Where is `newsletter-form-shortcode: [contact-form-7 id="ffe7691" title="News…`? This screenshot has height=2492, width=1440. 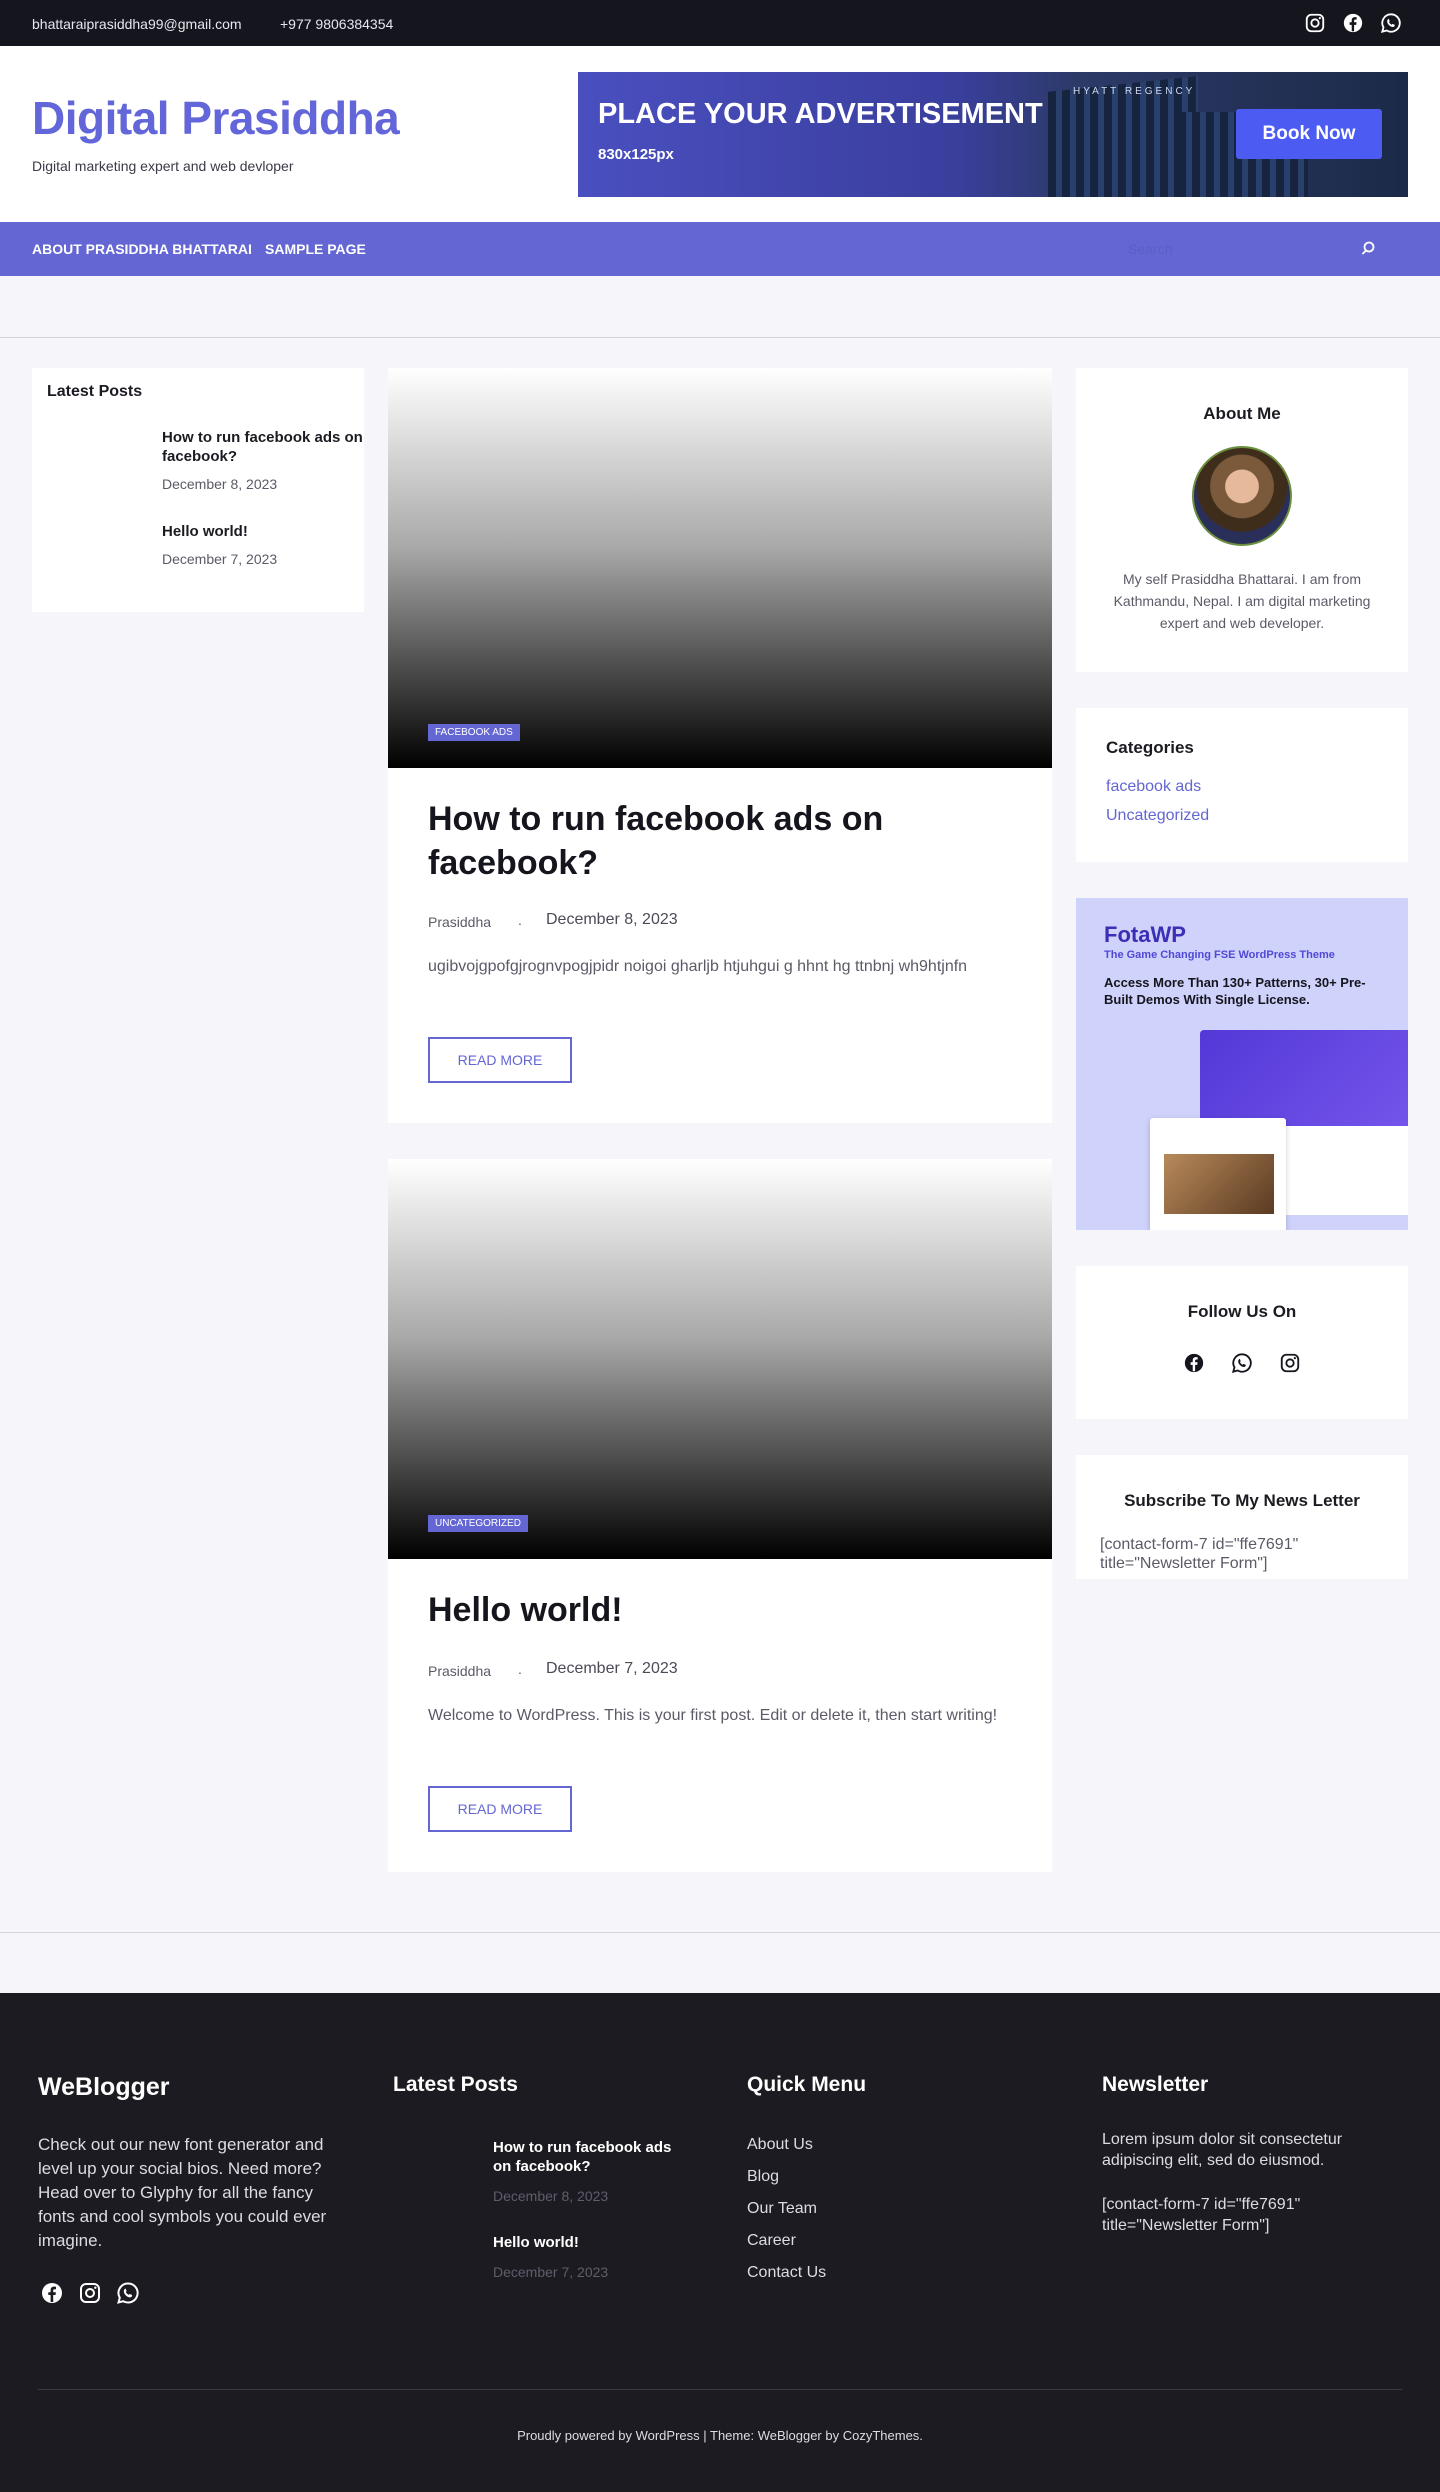 newsletter-form-shortcode: [contact-form-7 id="ffe7691" title="News… is located at coordinates (1199, 1554).